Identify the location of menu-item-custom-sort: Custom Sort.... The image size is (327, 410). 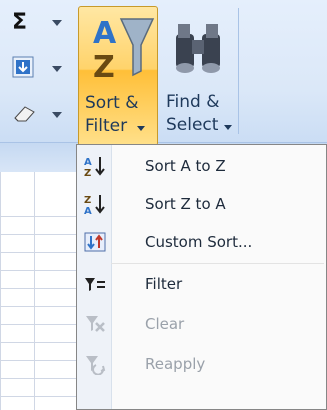
(201, 242).